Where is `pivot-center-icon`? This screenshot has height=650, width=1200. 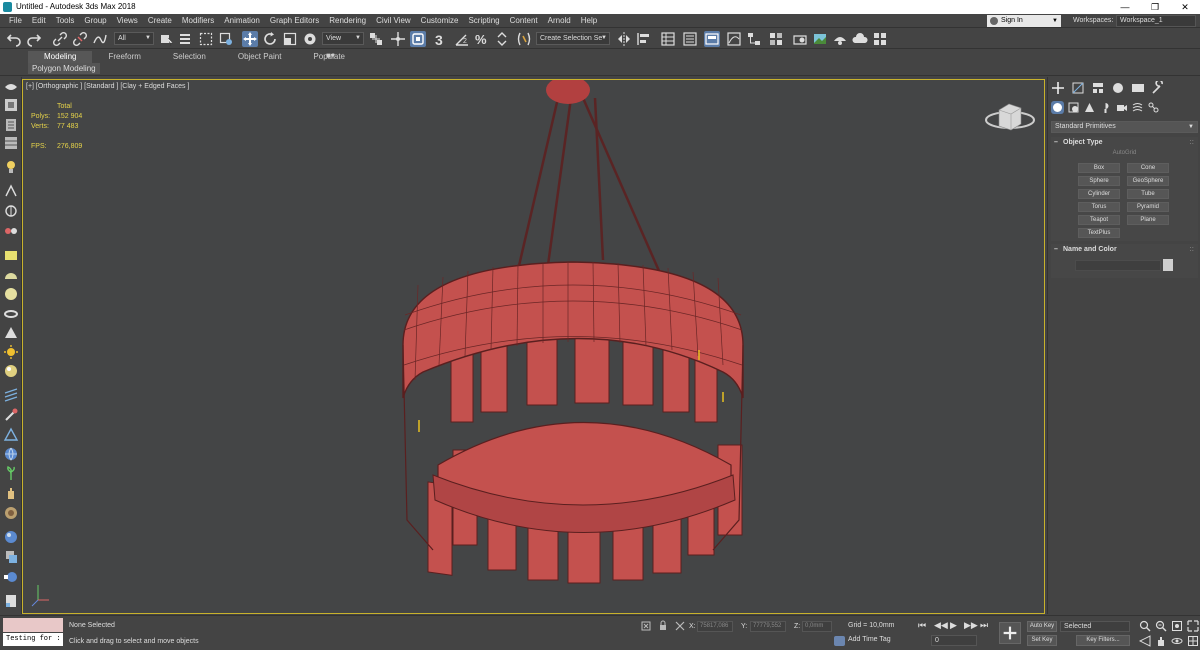
pivot-center-icon is located at coordinates (376, 39).